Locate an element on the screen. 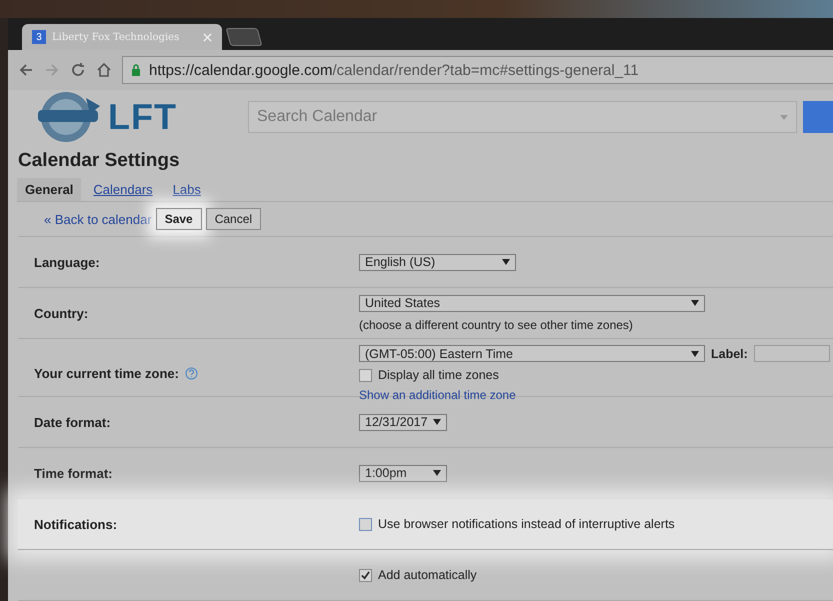  back-link: « Back to calendar is located at coordinates (98, 219).